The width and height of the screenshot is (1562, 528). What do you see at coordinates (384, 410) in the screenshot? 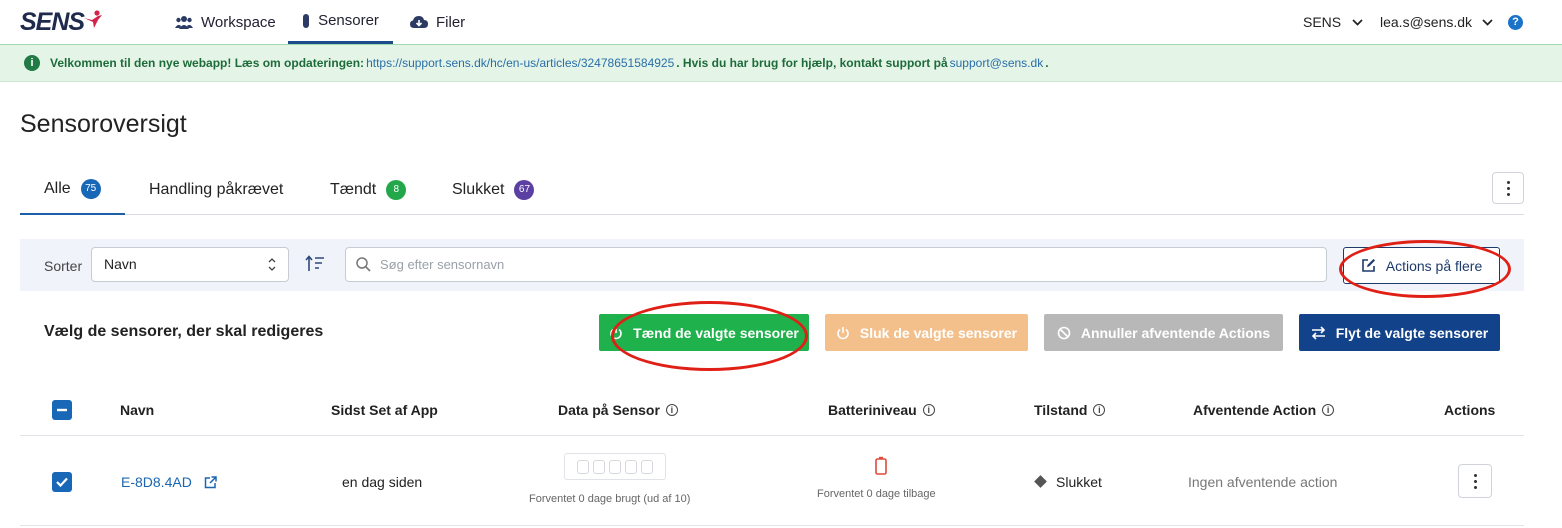
I see `col-last-seen: Sidst Set af App` at bounding box center [384, 410].